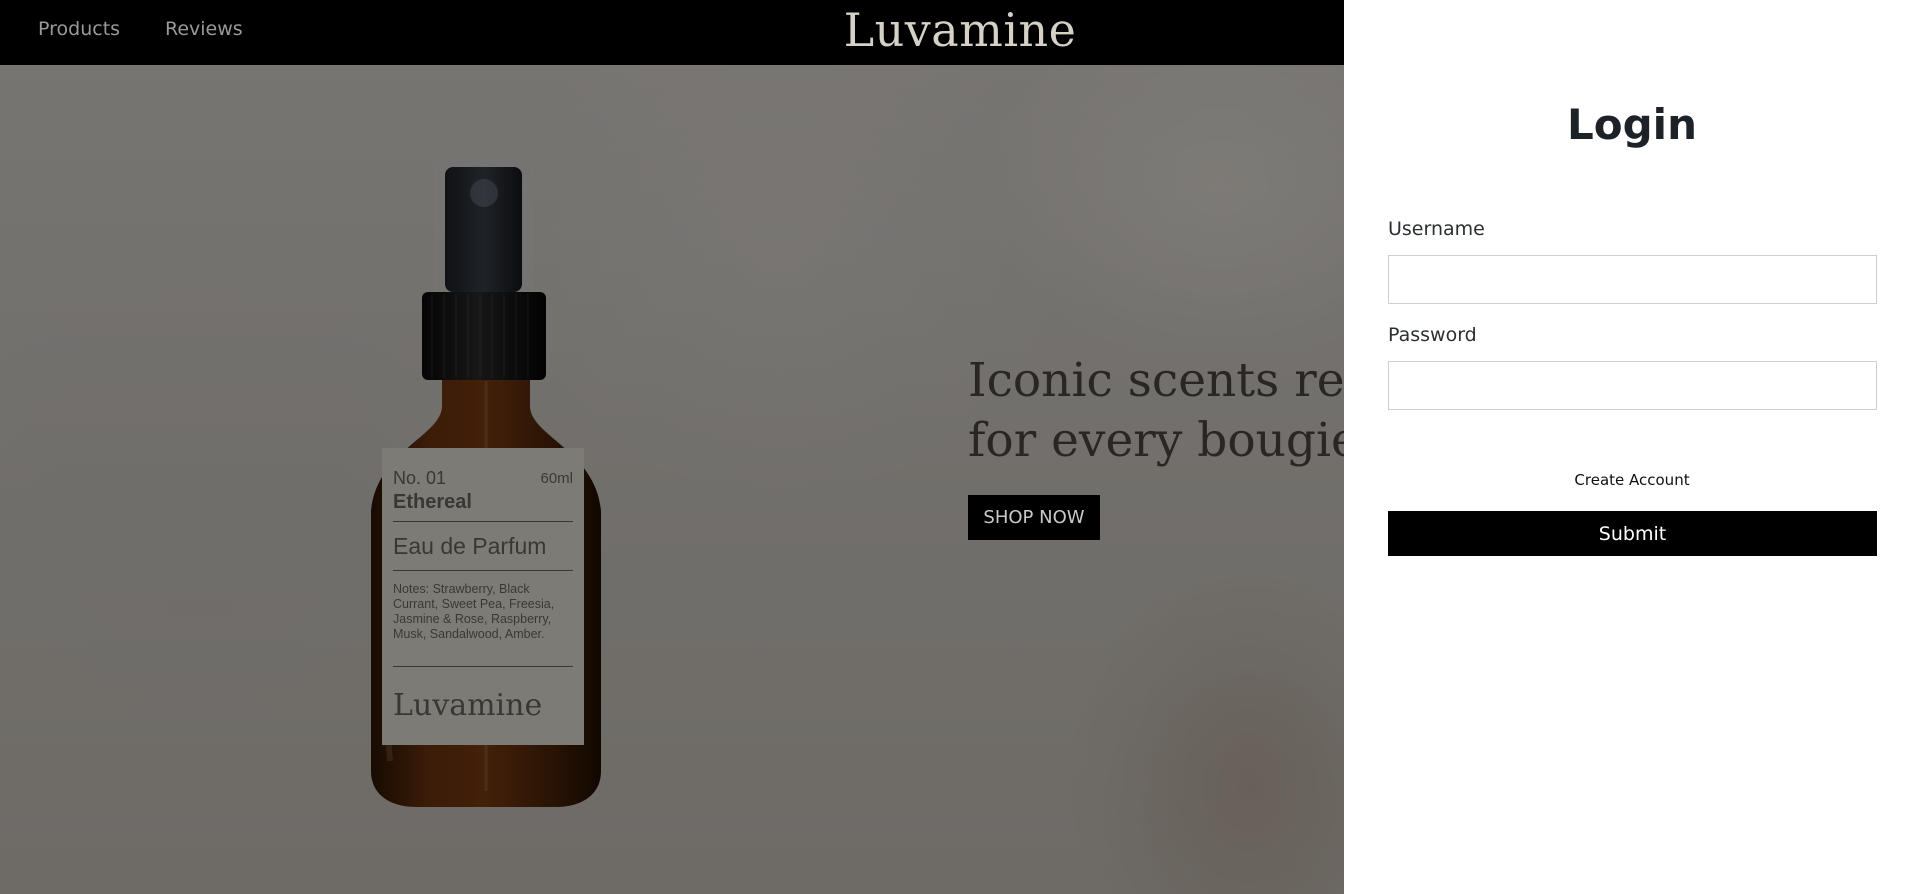 This screenshot has width=1920, height=894. What do you see at coordinates (1156, 411) in the screenshot?
I see `hero-tagline: Iconic scents ren for every bougie` at bounding box center [1156, 411].